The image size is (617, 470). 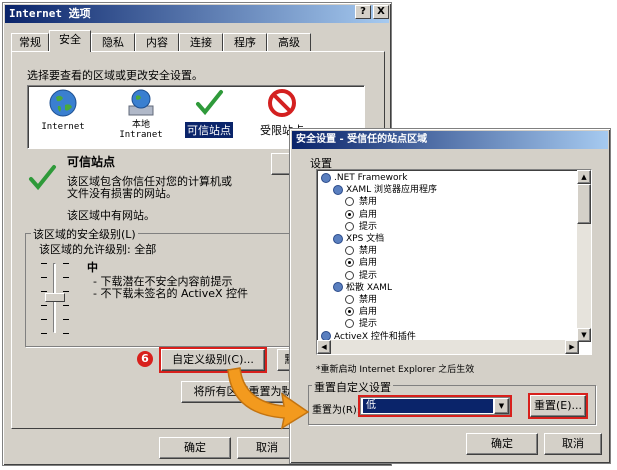 I want to click on dropdown-arrow-icon: ▼, so click(x=501, y=406).